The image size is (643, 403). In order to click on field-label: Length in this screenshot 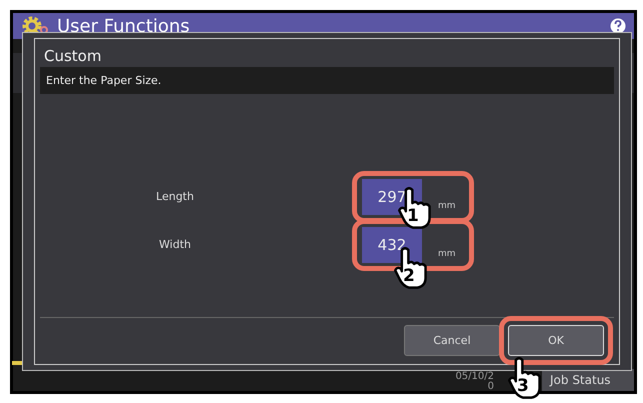, I will do `click(175, 196)`.